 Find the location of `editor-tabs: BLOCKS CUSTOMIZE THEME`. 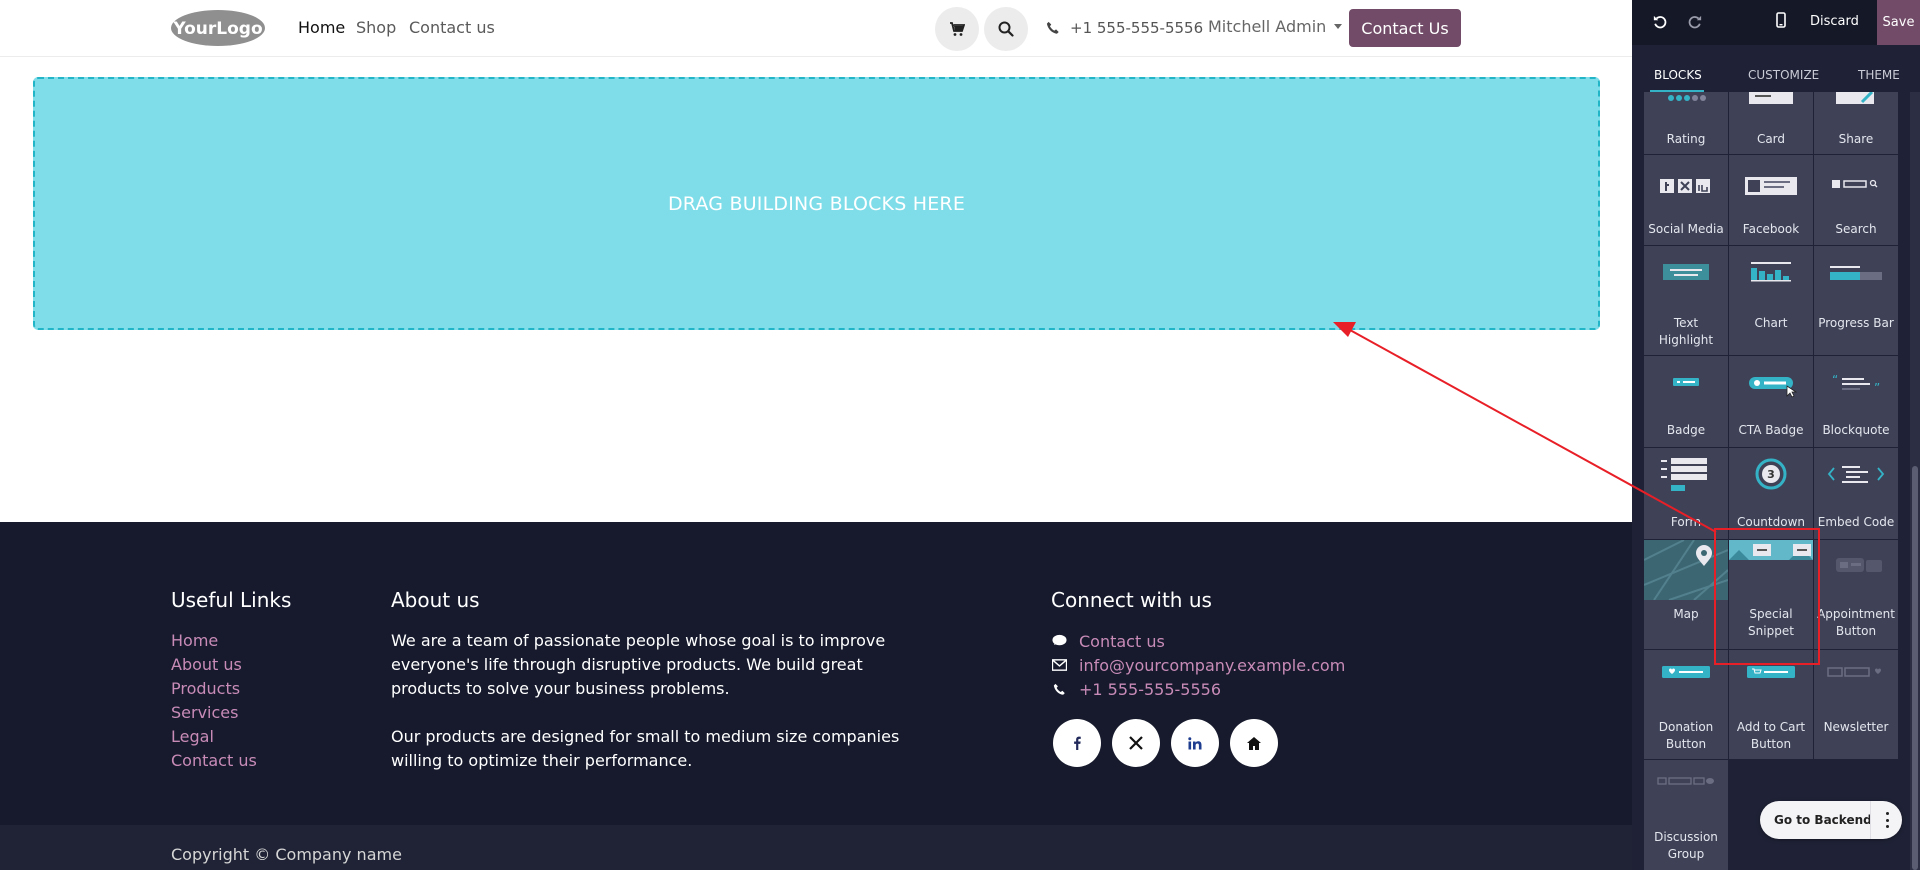

editor-tabs: BLOCKS CUSTOMIZE THEME is located at coordinates (1776, 75).